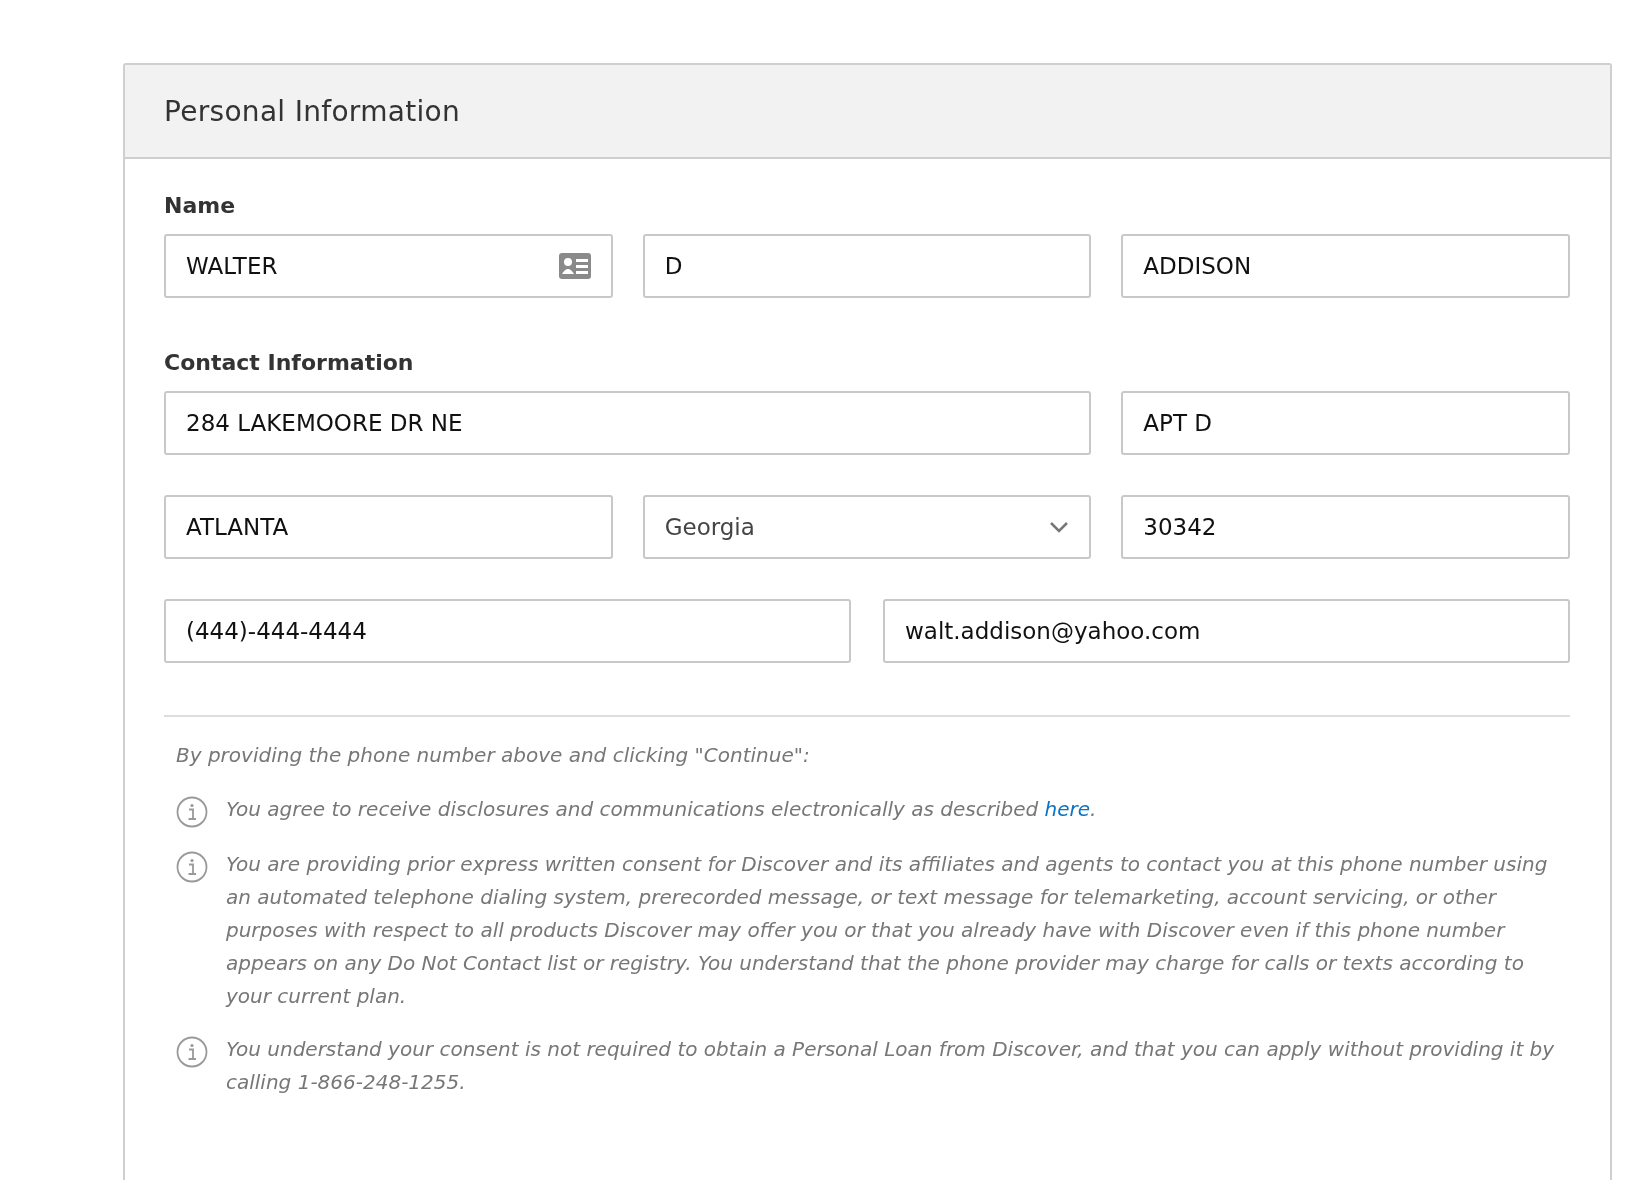 The width and height of the screenshot is (1640, 1180). What do you see at coordinates (661, 809) in the screenshot?
I see `disclosure-text: You agree to receive disclosures and communications electronically as described here.` at bounding box center [661, 809].